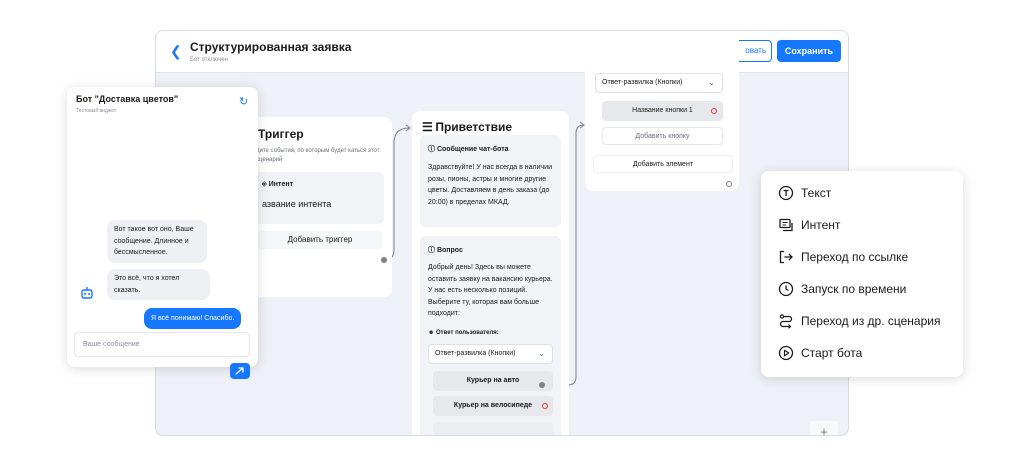 The image size is (1017, 450). Describe the element at coordinates (662, 136) in the screenshot. I see `add-button-button: Добавить кнопку` at that location.